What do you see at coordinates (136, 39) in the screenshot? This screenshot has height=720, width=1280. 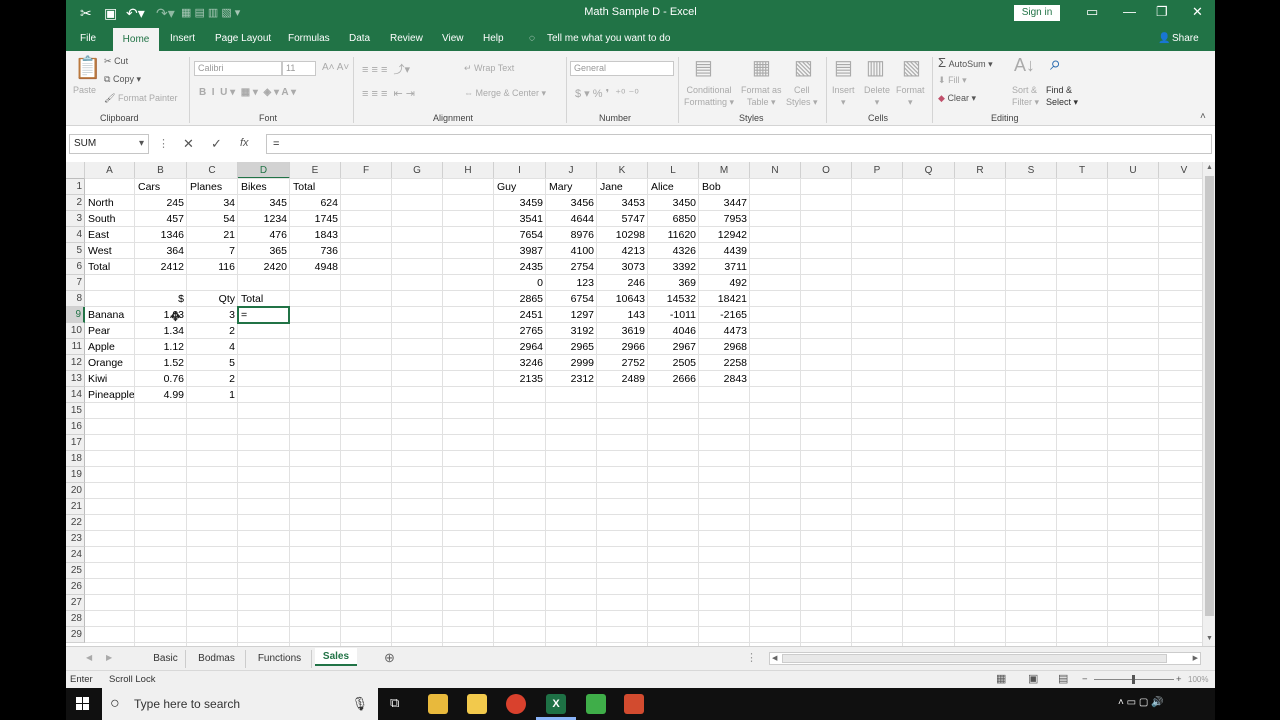 I see `tab-home: Home` at bounding box center [136, 39].